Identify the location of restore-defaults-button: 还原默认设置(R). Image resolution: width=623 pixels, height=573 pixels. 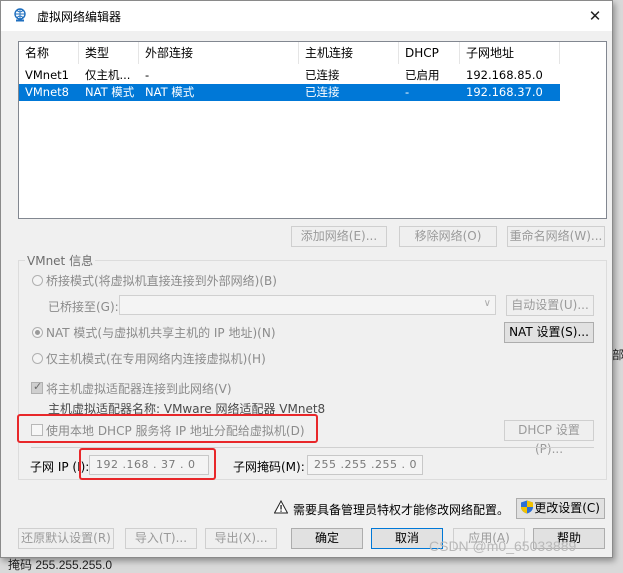
(66, 538).